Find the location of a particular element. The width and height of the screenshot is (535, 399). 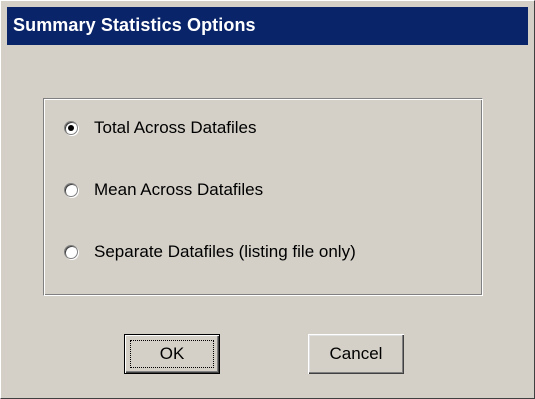

radio-option-separate: Separate Datafiles (listing file only) is located at coordinates (210, 252).